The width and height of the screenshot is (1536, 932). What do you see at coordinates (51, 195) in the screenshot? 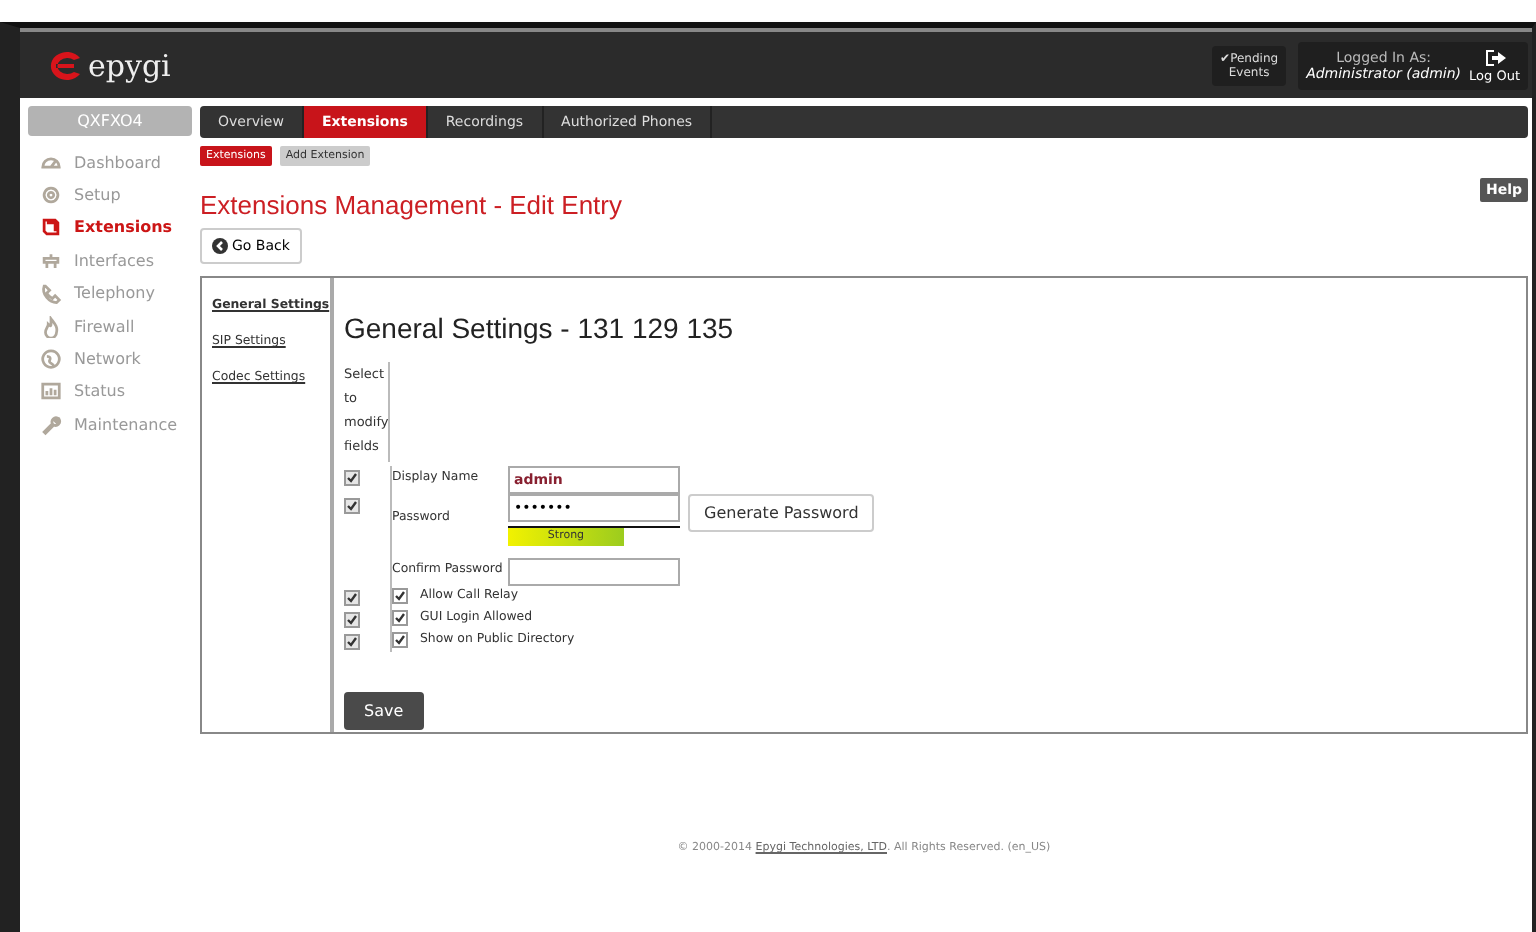
I see `gear-icon` at bounding box center [51, 195].